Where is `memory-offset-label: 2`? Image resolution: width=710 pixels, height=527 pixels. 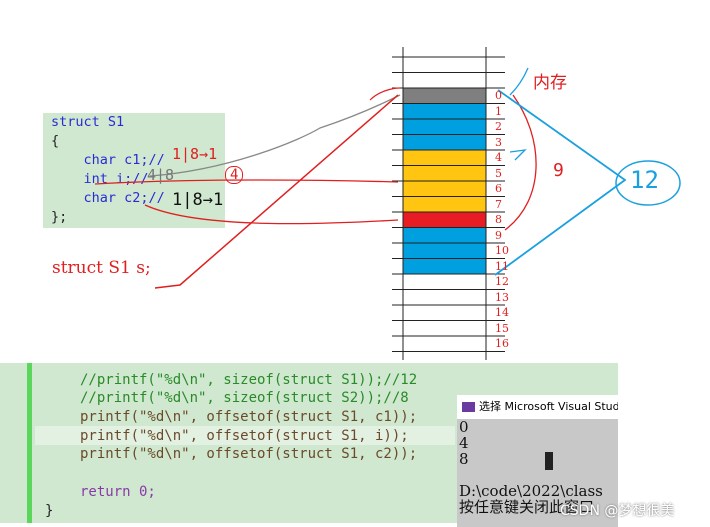
memory-offset-label: 2 is located at coordinates (498, 126).